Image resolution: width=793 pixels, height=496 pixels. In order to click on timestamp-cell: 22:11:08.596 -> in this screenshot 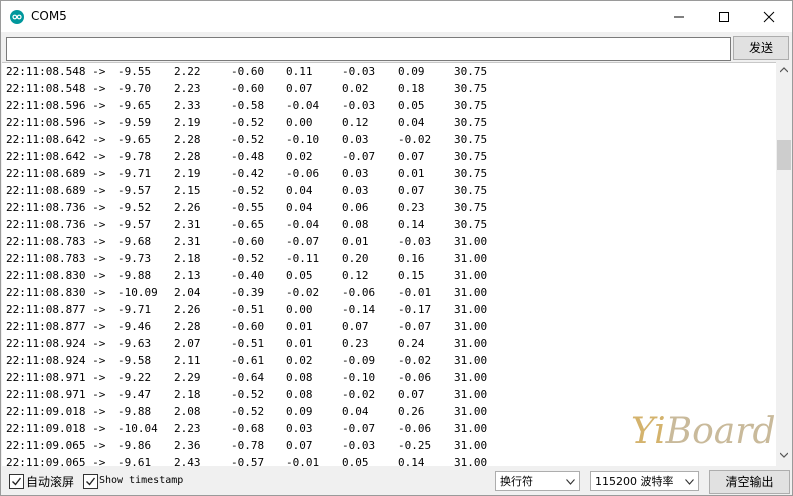, I will do `click(59, 105)`.